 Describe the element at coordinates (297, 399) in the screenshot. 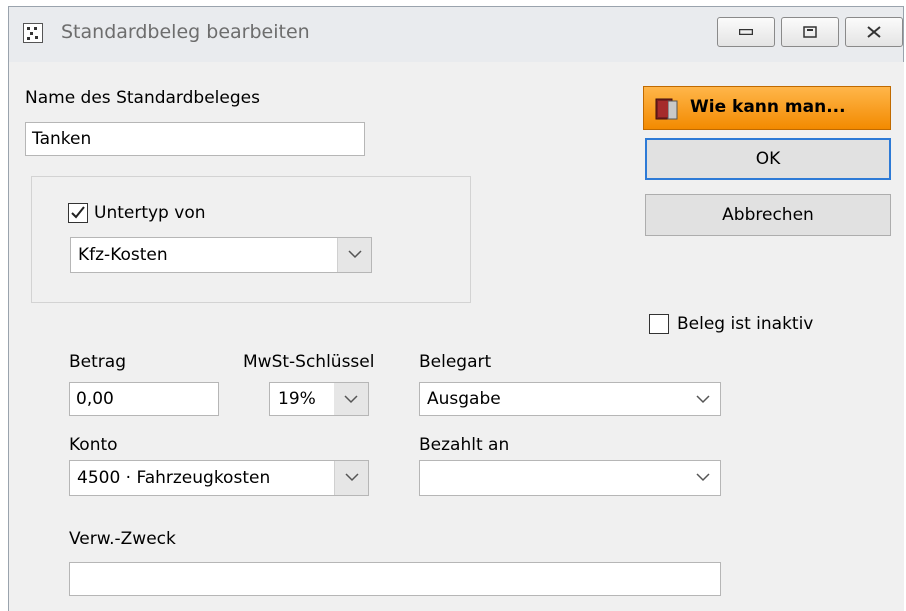

I see `vat-value: 19%` at that location.